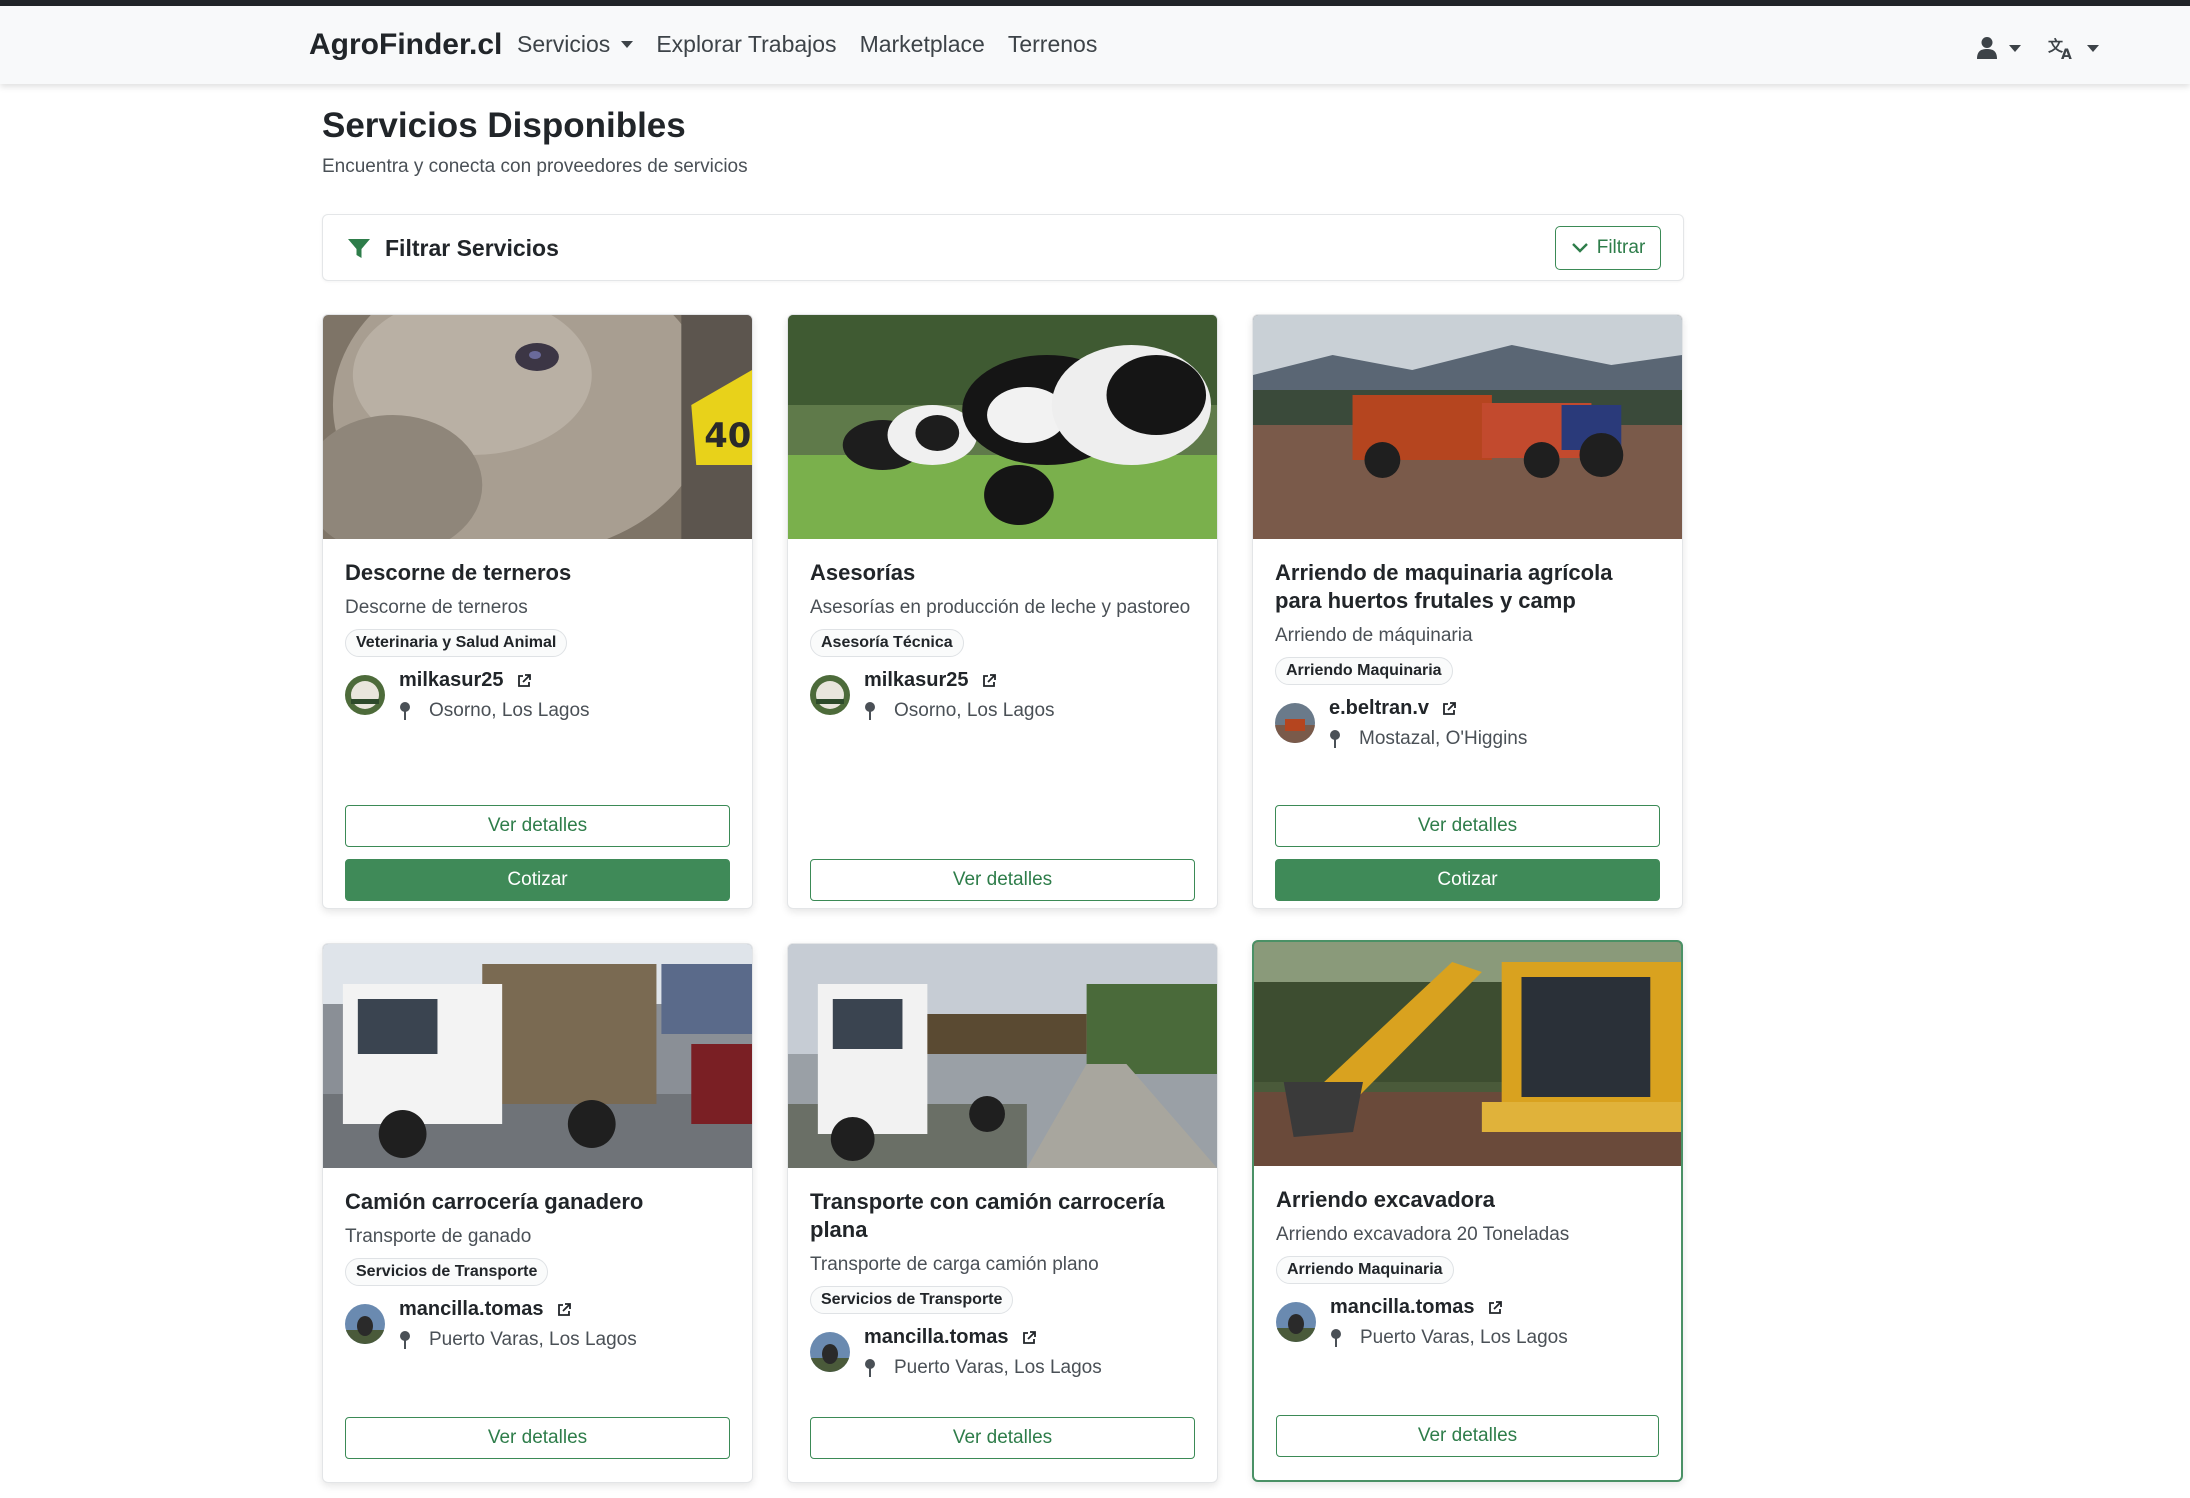  I want to click on filter-title: Filtrar Servicios, so click(472, 248).